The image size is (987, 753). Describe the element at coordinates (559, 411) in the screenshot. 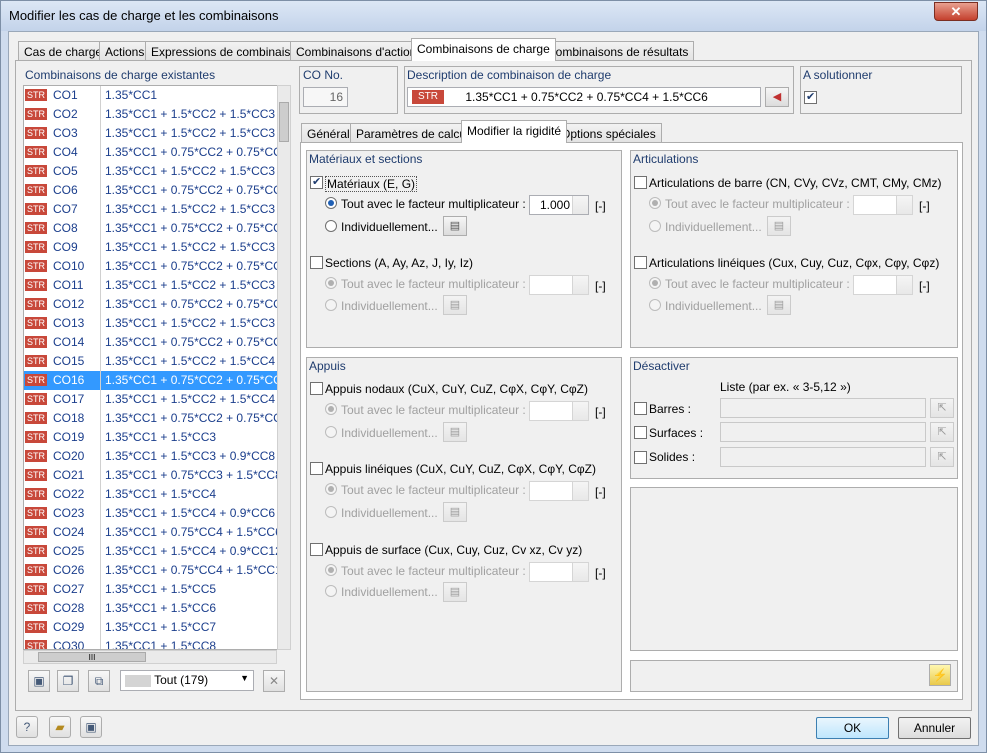

I see `nodal-supports-factor-spinner` at that location.